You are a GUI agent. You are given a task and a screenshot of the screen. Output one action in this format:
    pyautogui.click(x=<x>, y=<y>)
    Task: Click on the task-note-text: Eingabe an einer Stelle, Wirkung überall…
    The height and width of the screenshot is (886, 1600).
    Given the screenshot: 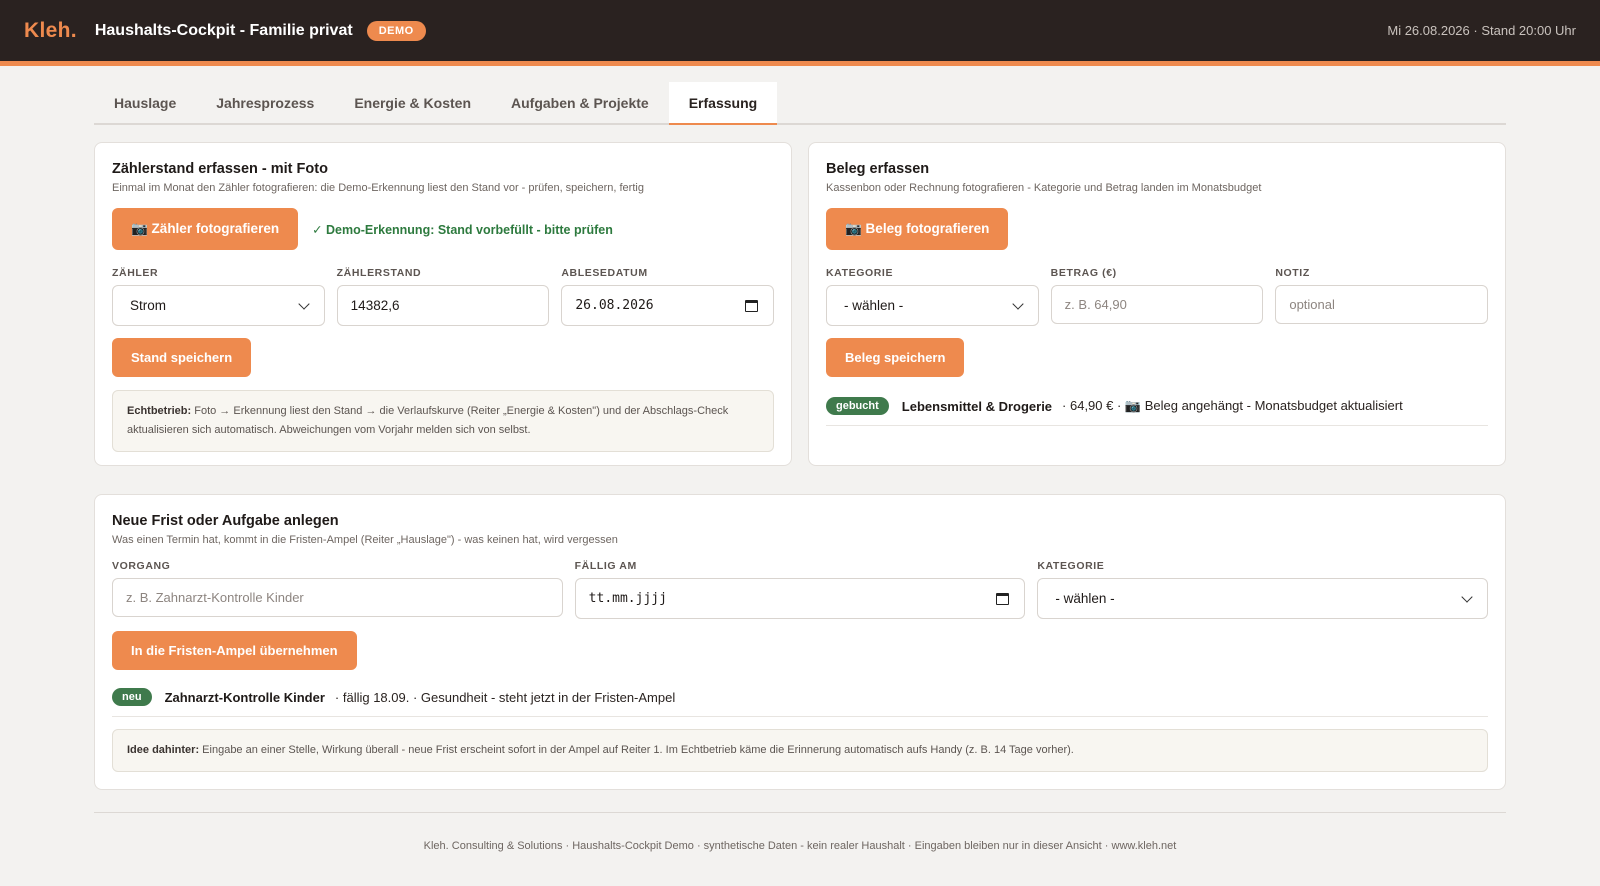 What is the action you would take?
    pyautogui.click(x=636, y=750)
    